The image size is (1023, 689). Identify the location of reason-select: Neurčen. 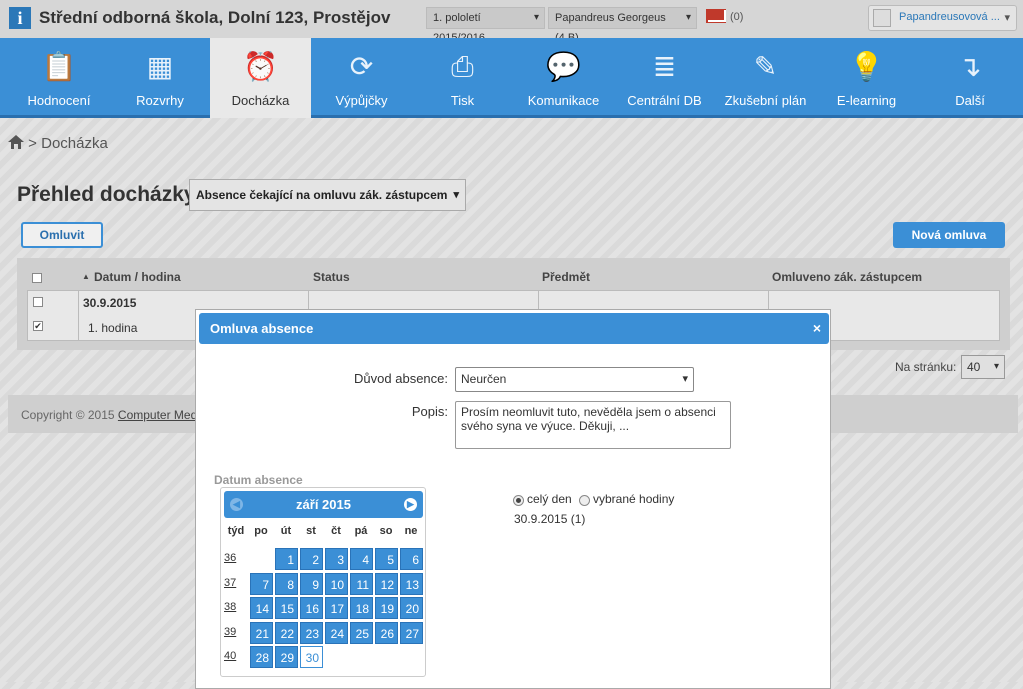
(574, 379).